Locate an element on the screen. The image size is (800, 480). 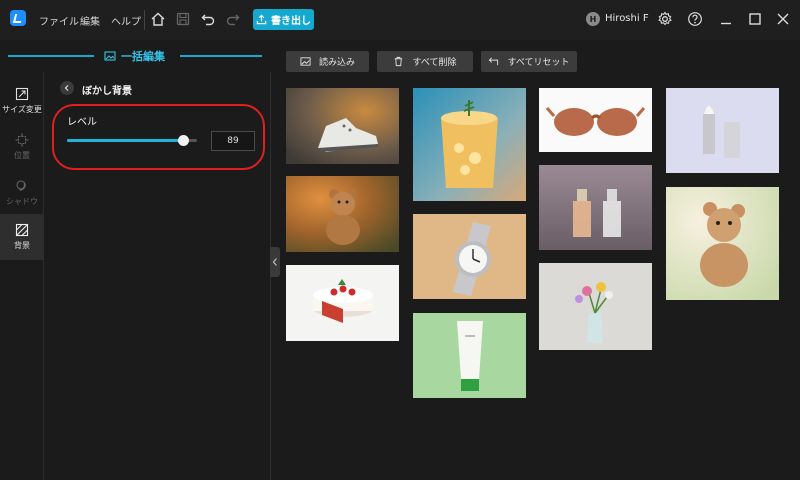
menu-edit: 編集 is located at coordinates (90, 20).